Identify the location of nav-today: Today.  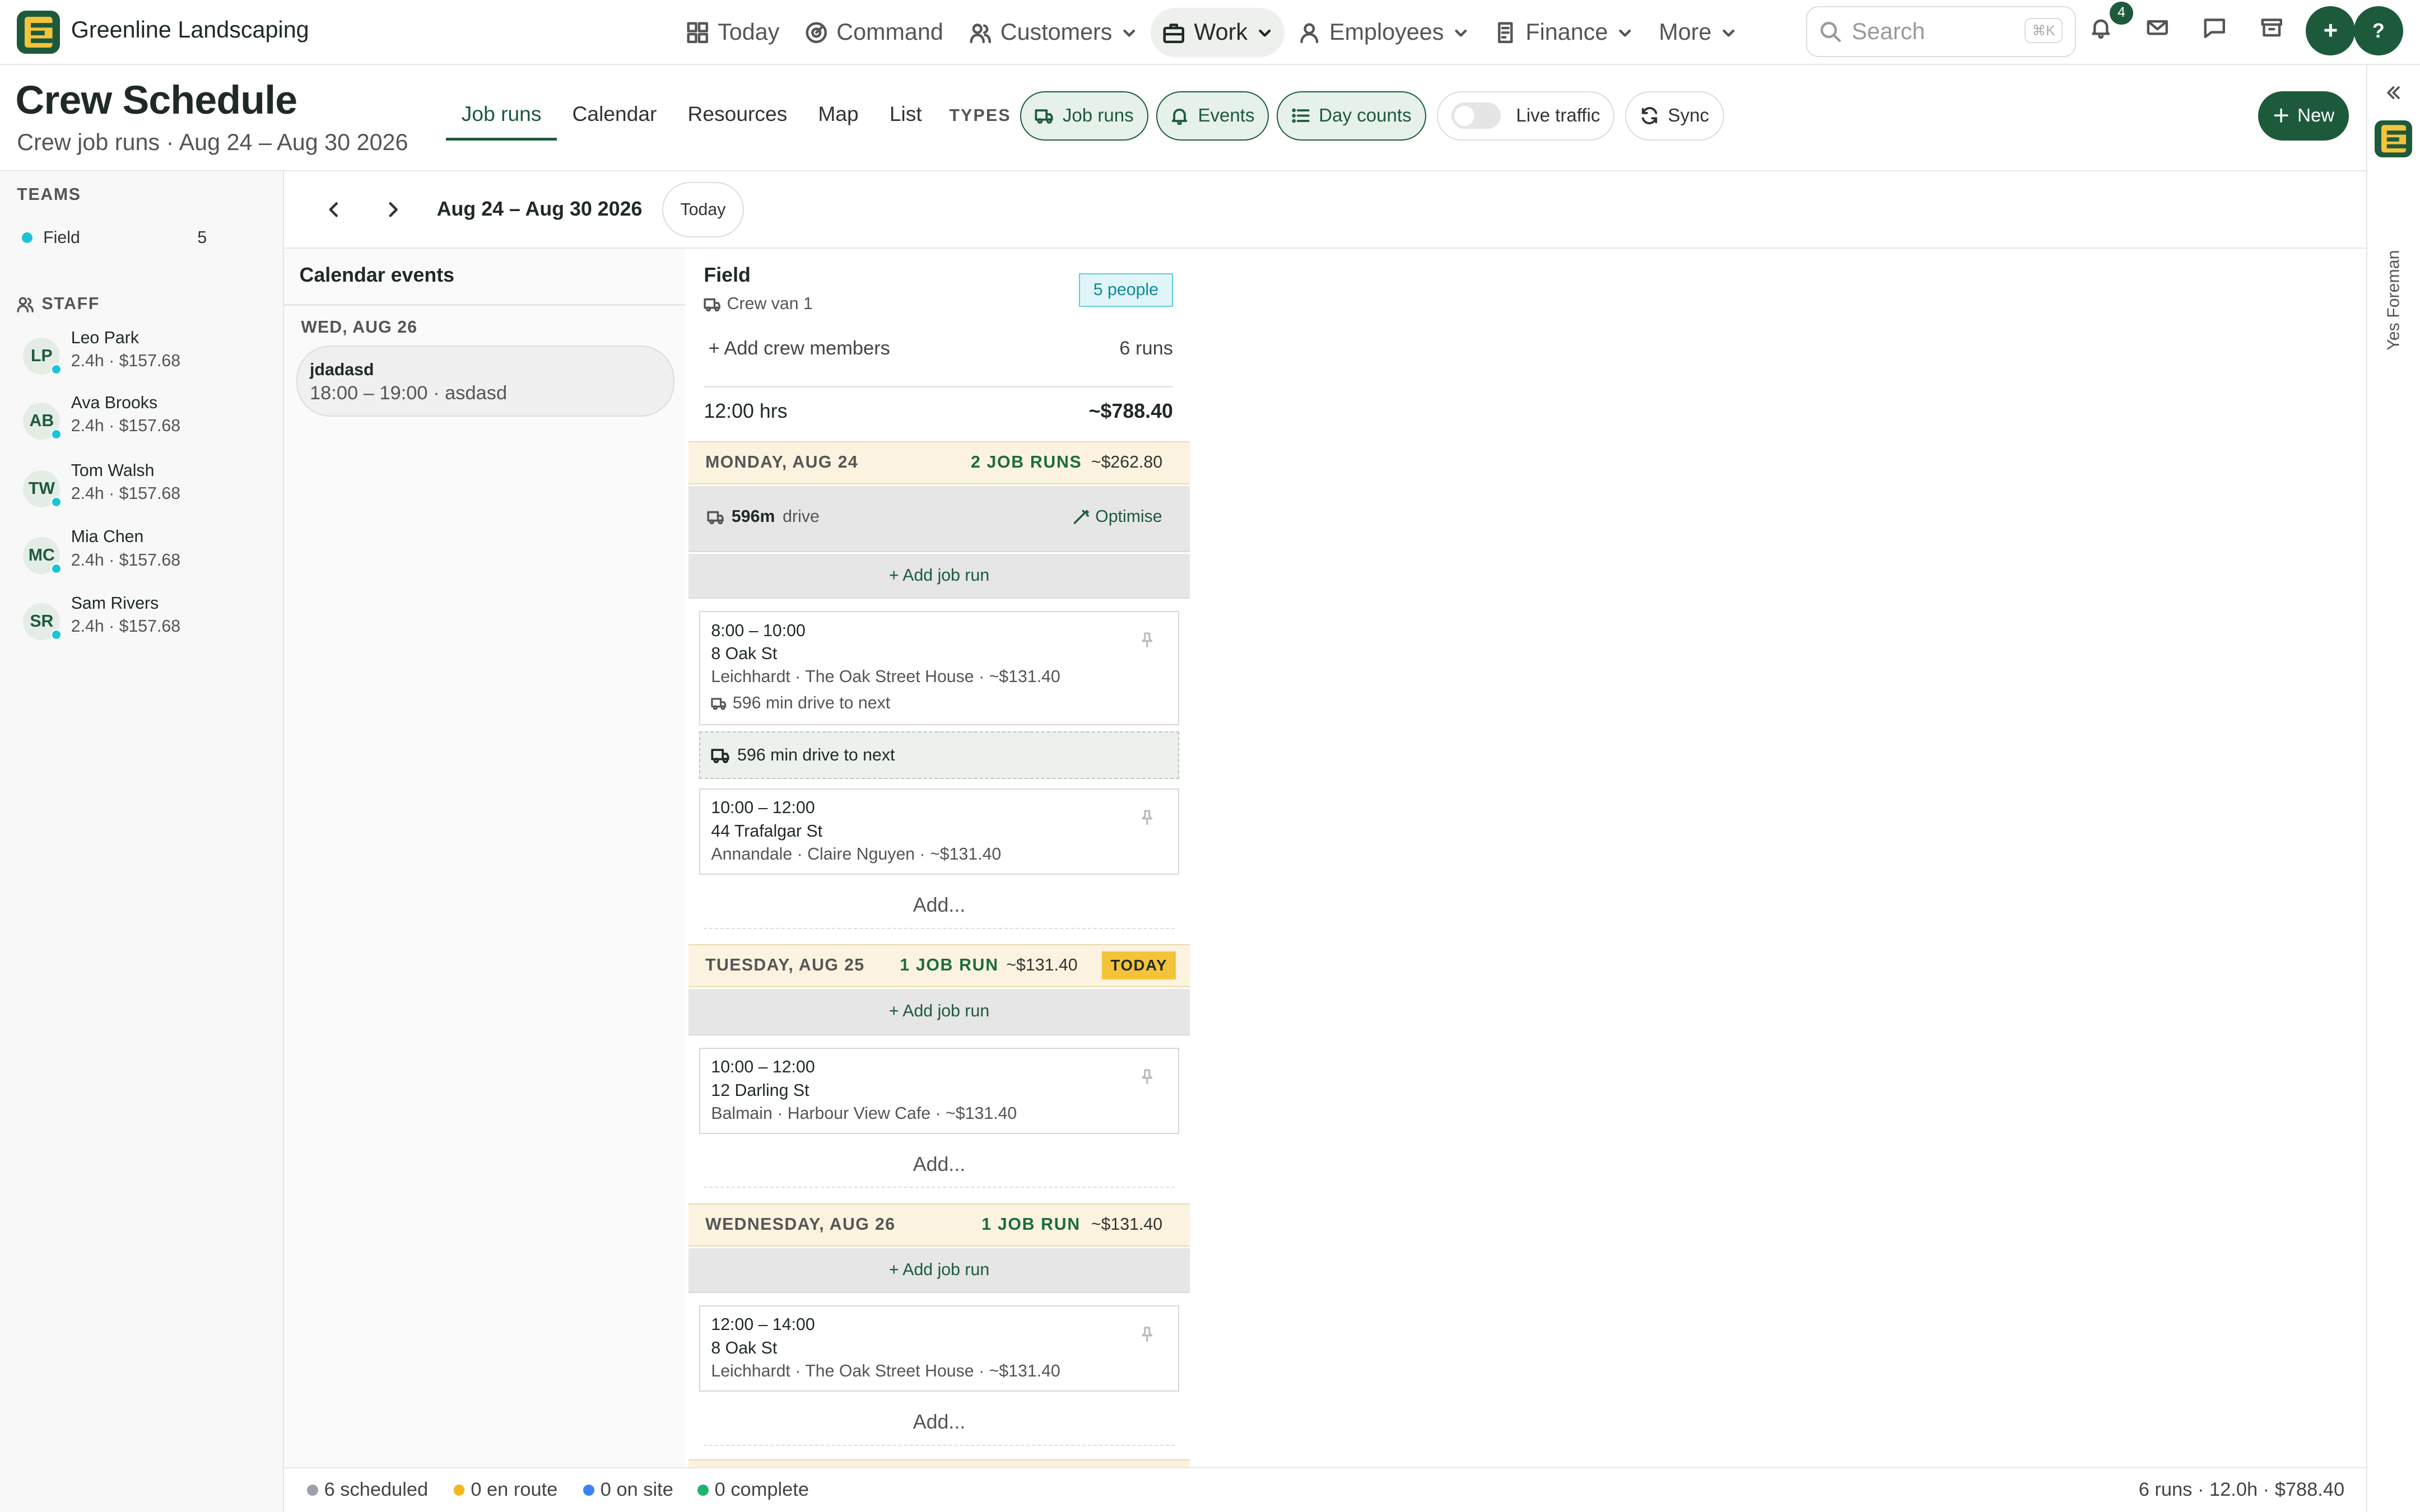
(733, 33).